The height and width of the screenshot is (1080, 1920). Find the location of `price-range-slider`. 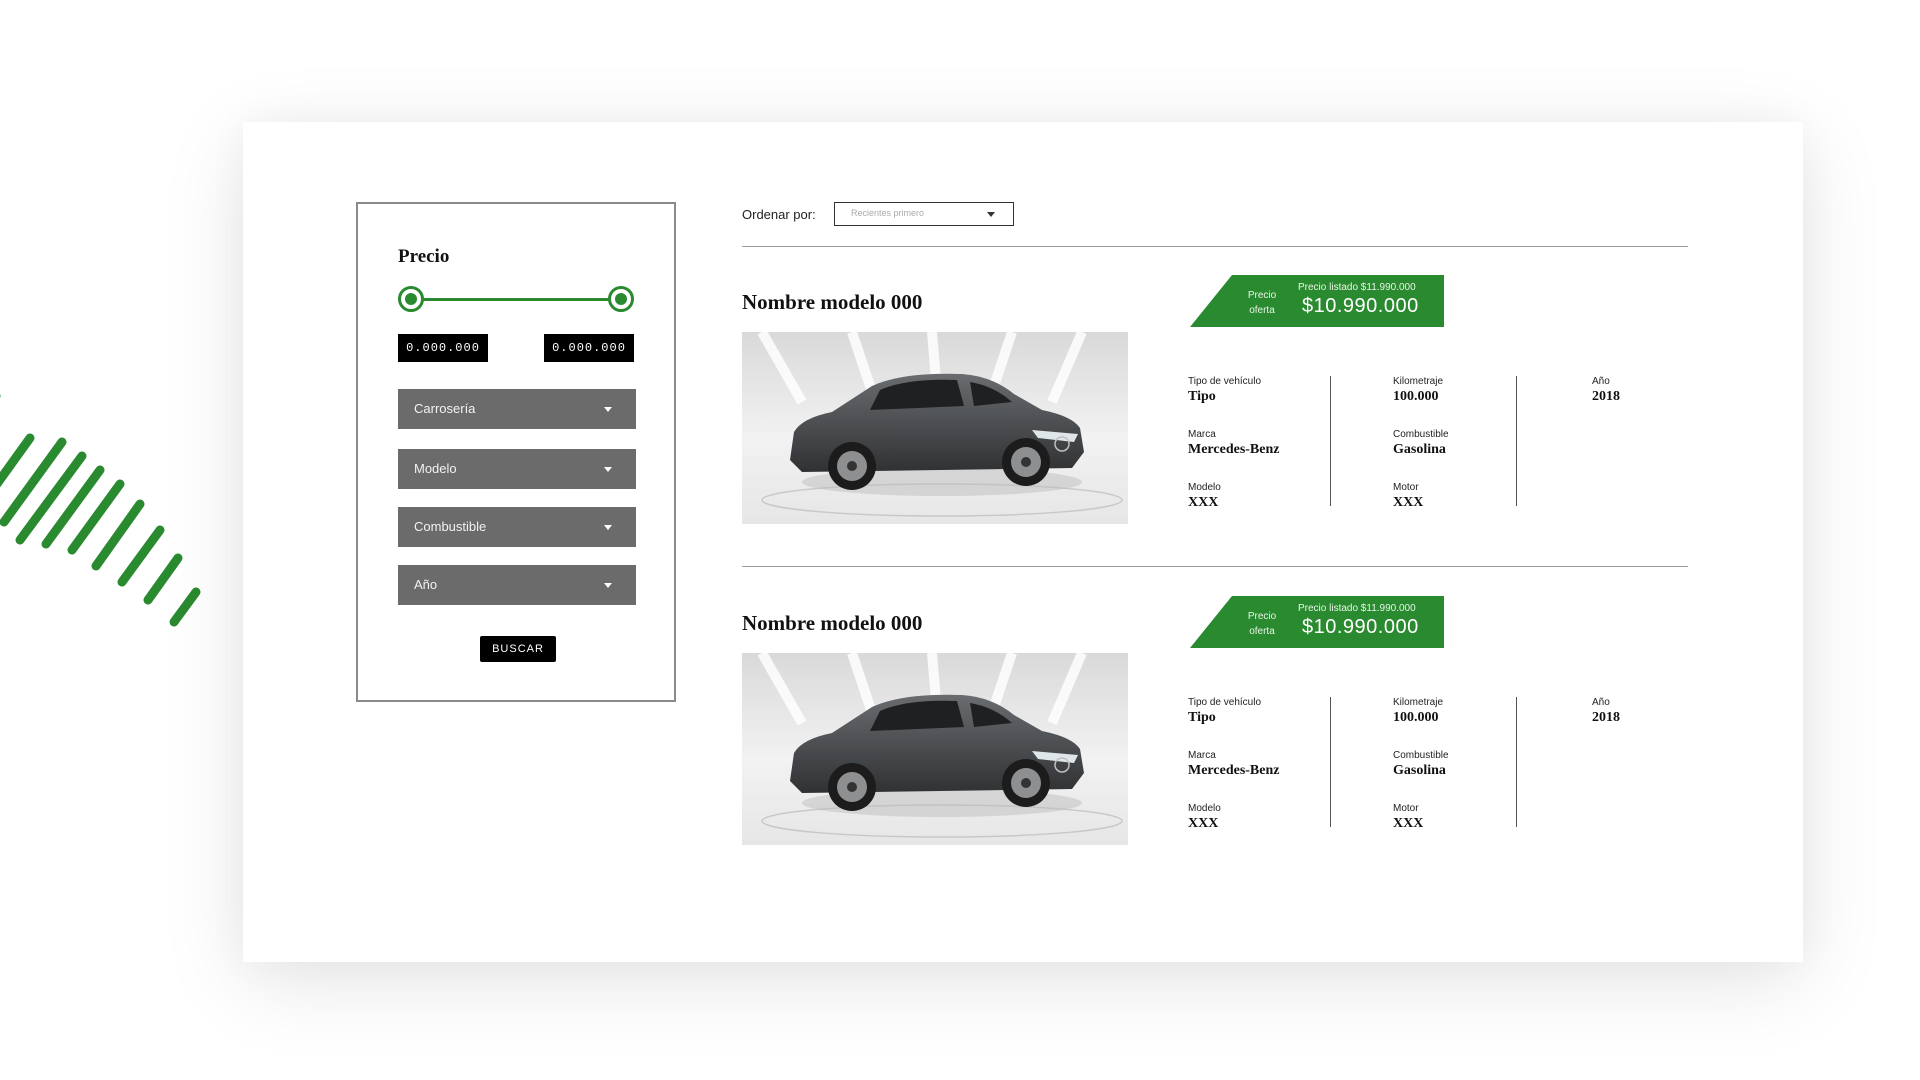

price-range-slider is located at coordinates (516, 300).